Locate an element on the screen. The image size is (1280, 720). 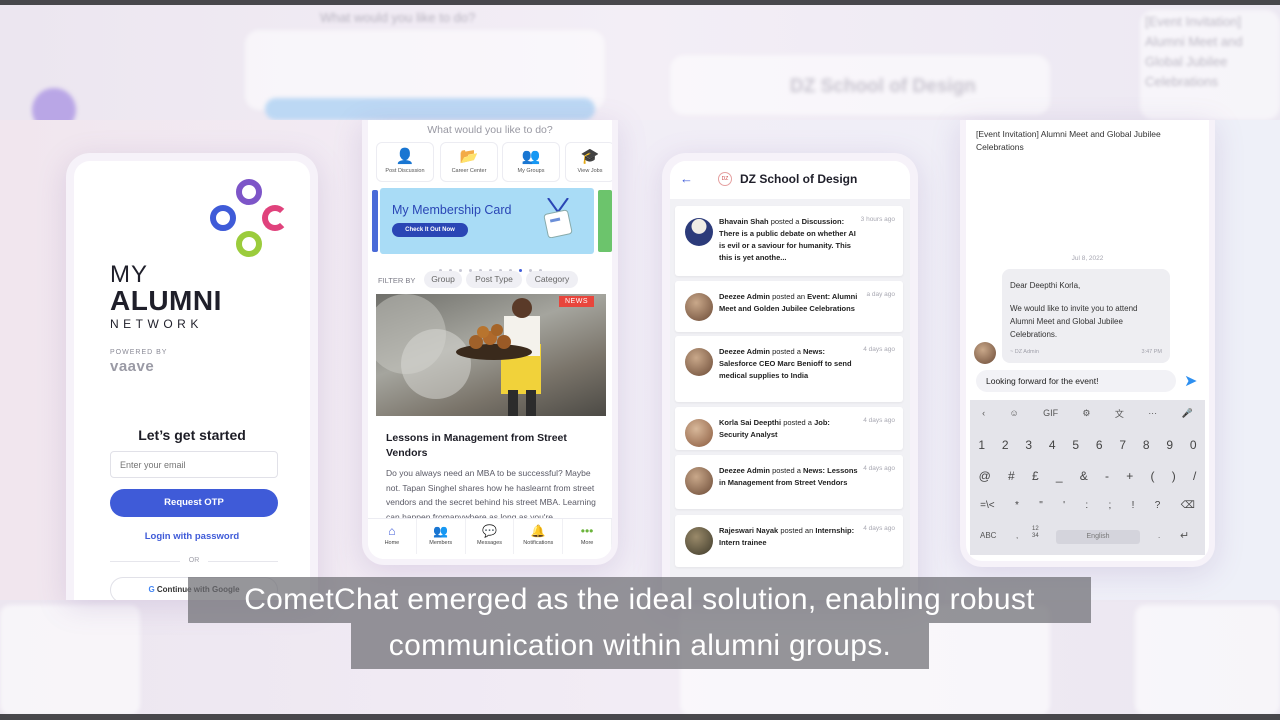
email-field is located at coordinates (194, 464).